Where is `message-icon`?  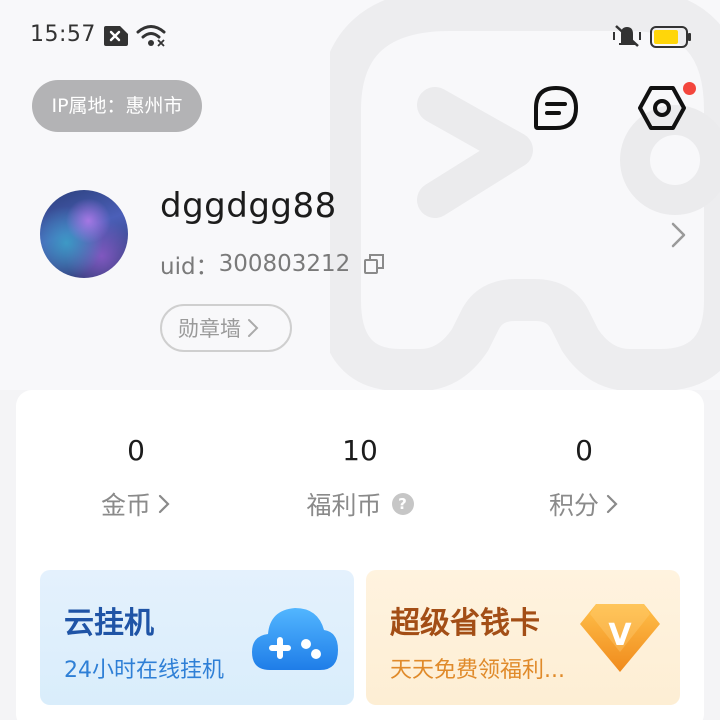 message-icon is located at coordinates (556, 108).